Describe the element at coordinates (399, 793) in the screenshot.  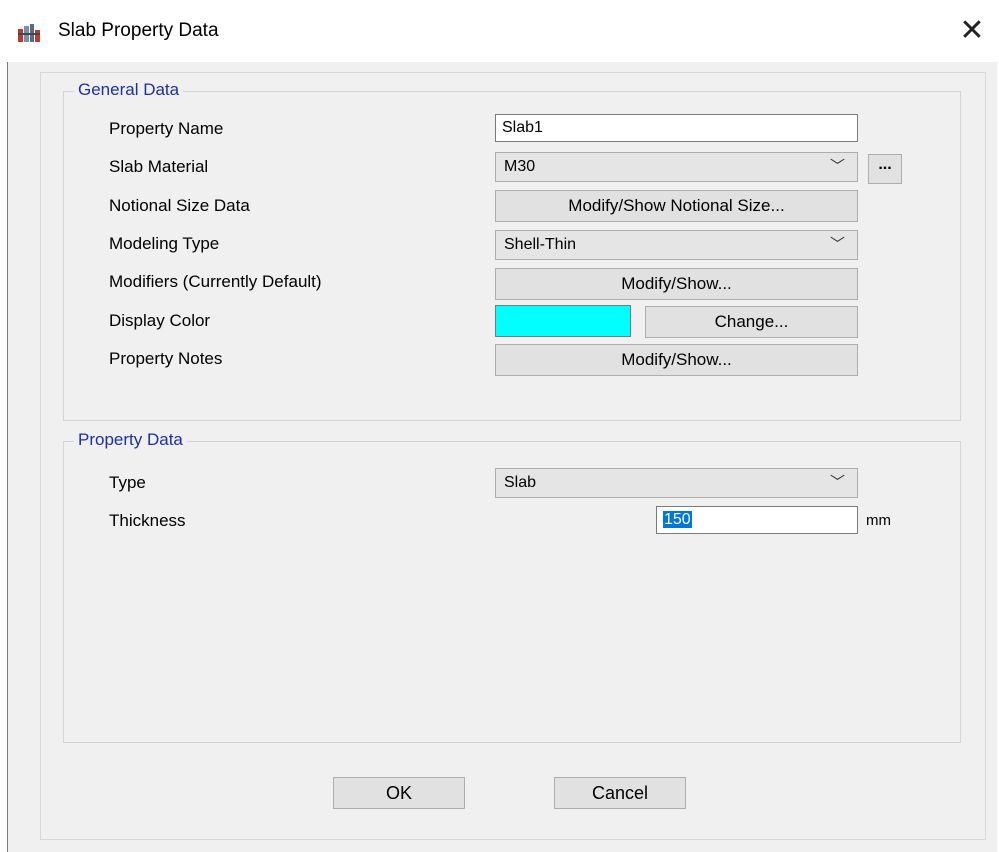
I see `ok-button: OK` at that location.